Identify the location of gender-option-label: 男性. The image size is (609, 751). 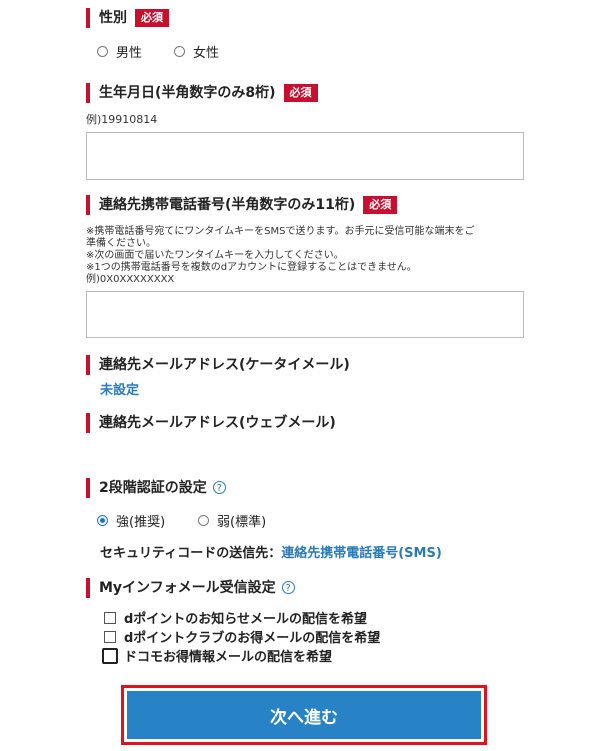
(129, 53).